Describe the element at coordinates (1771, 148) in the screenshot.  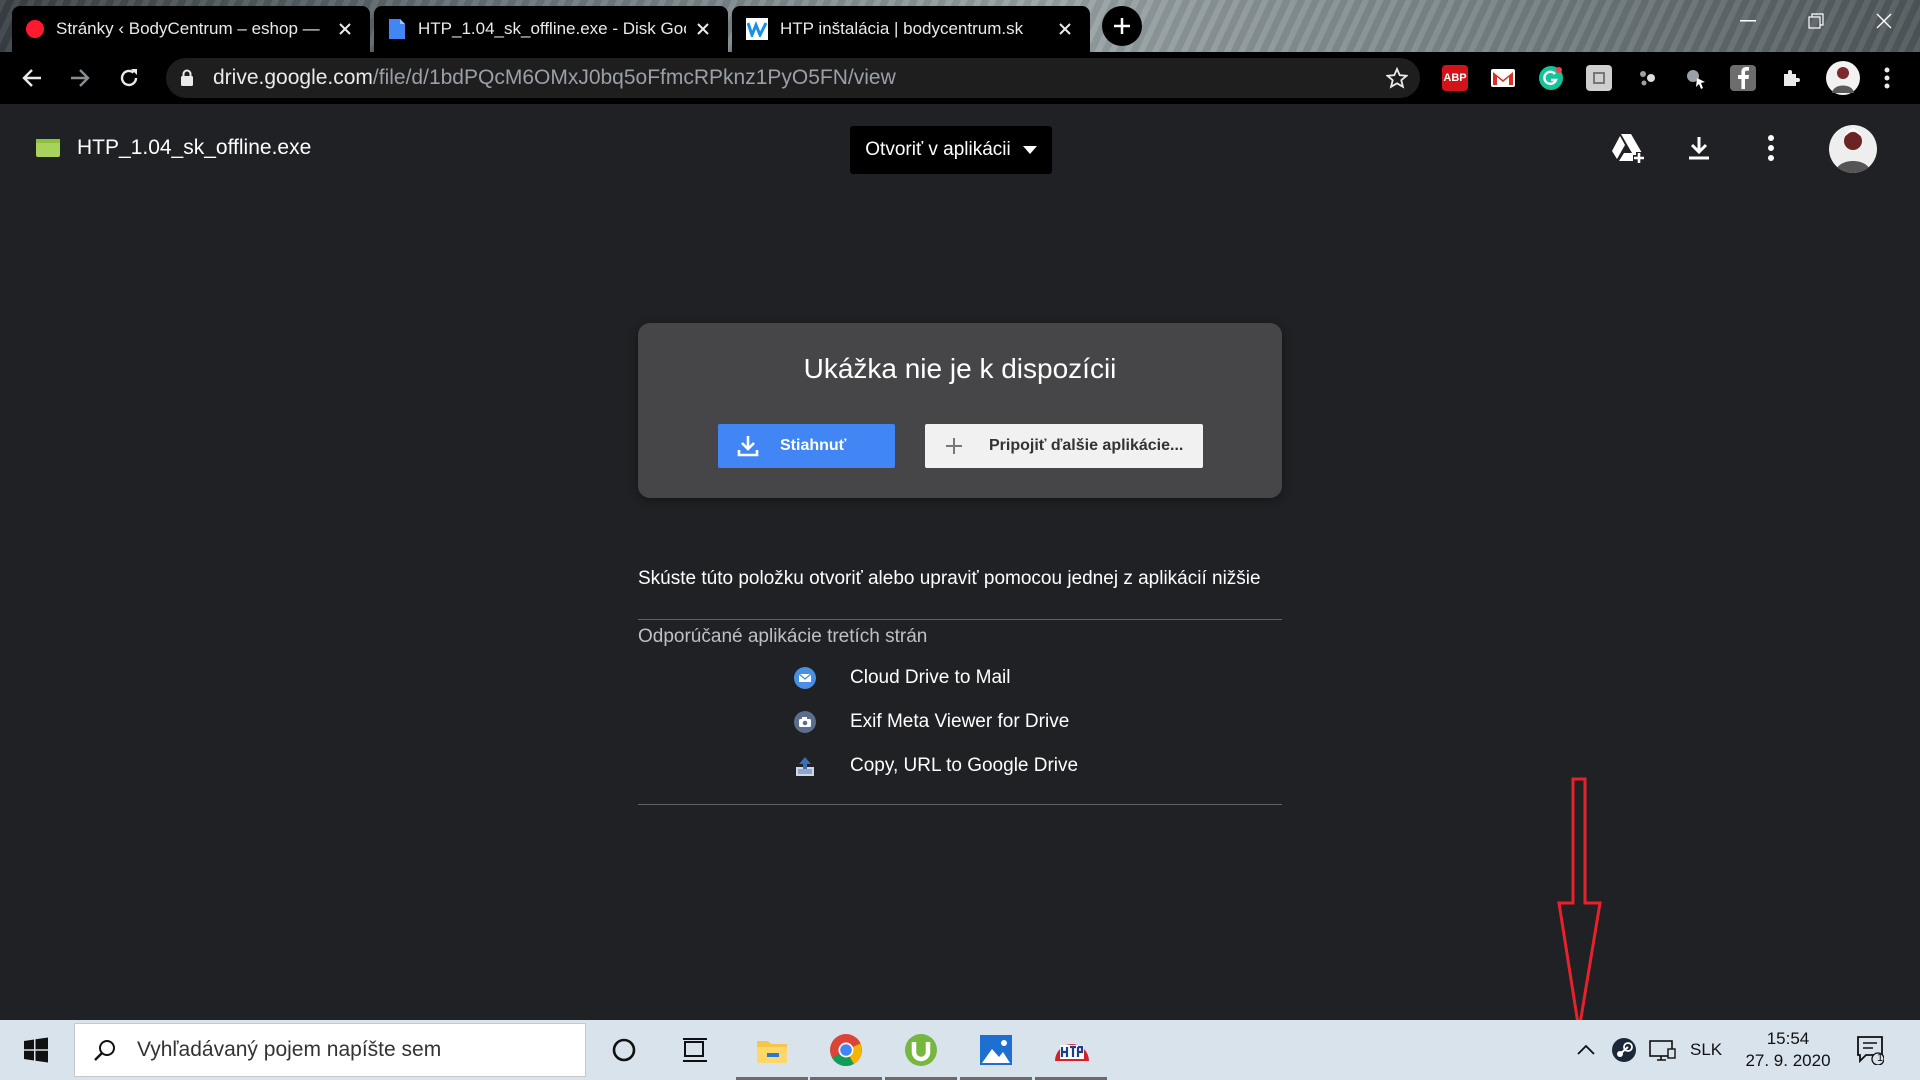
I see `more-options-icon` at that location.